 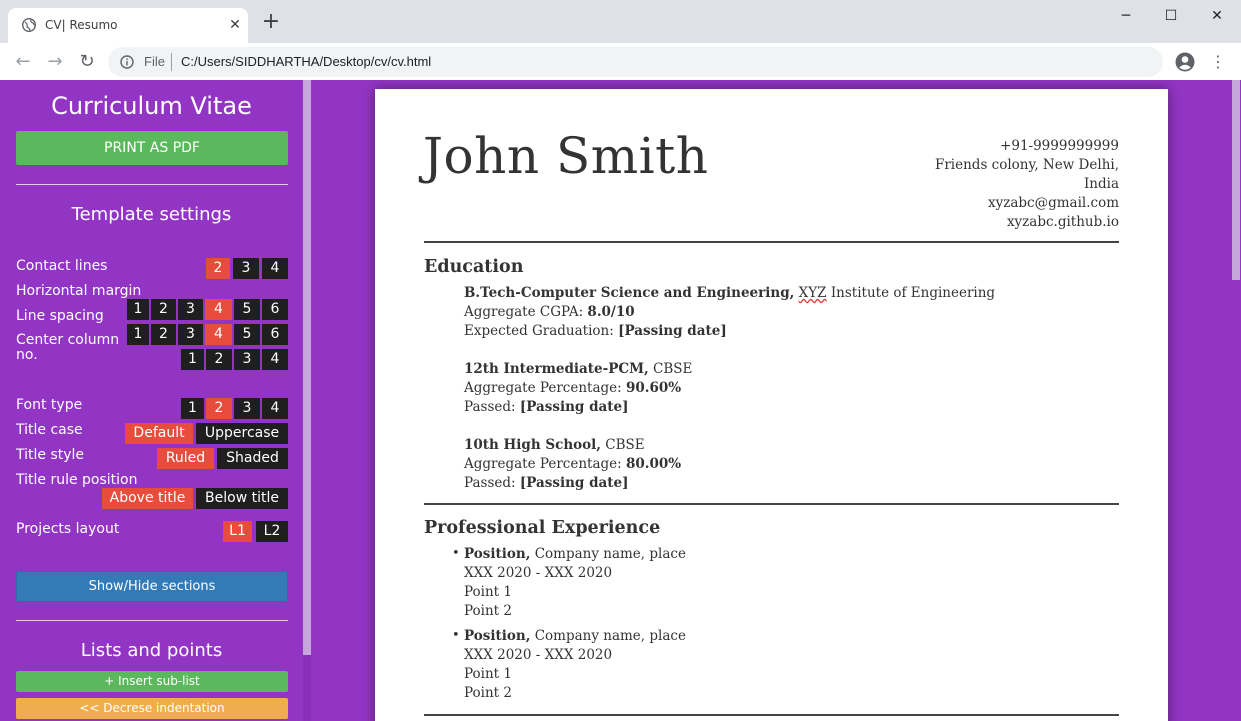 I want to click on file-scheme-label: File, so click(x=154, y=61).